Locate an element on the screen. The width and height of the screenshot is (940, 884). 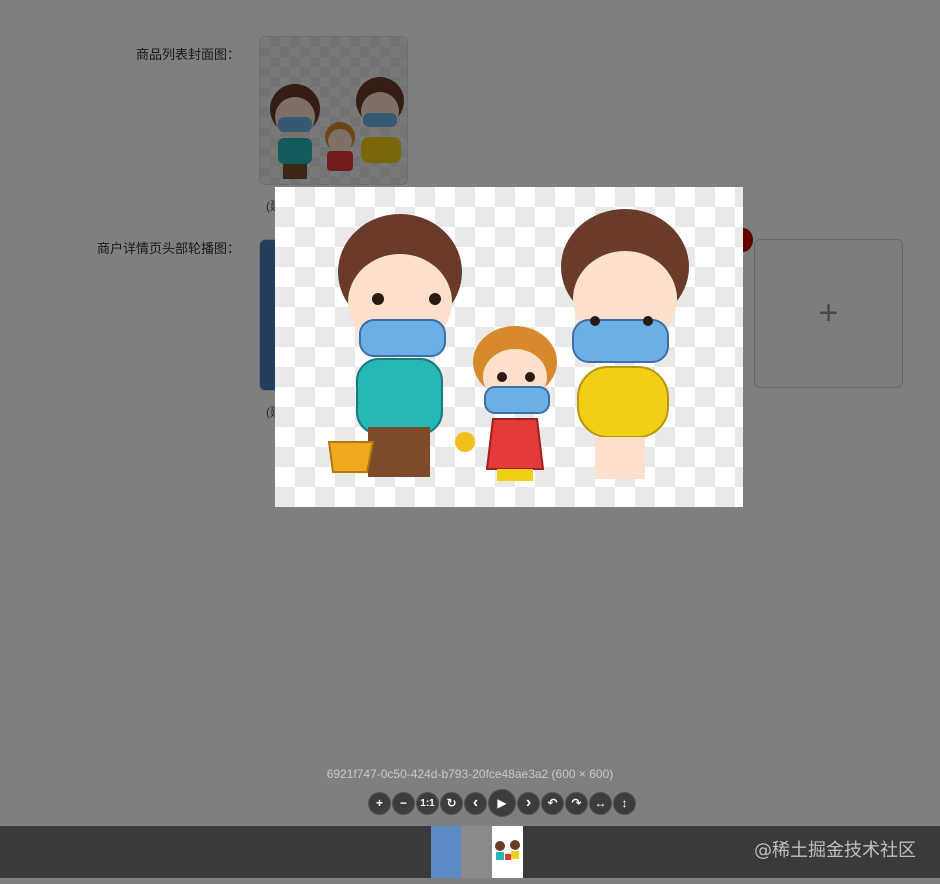
play-button: ▶ is located at coordinates (502, 803).